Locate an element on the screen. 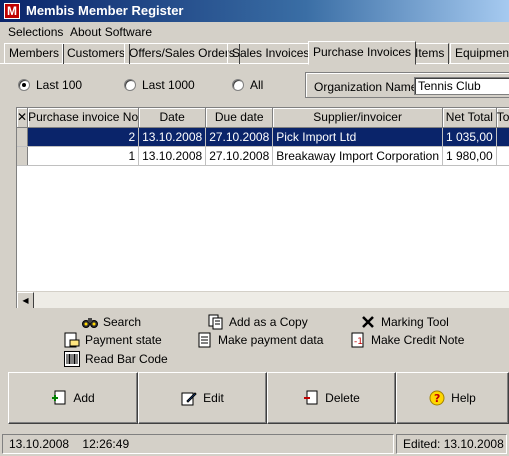 This screenshot has width=509, height=456. radio-label: All is located at coordinates (257, 85).